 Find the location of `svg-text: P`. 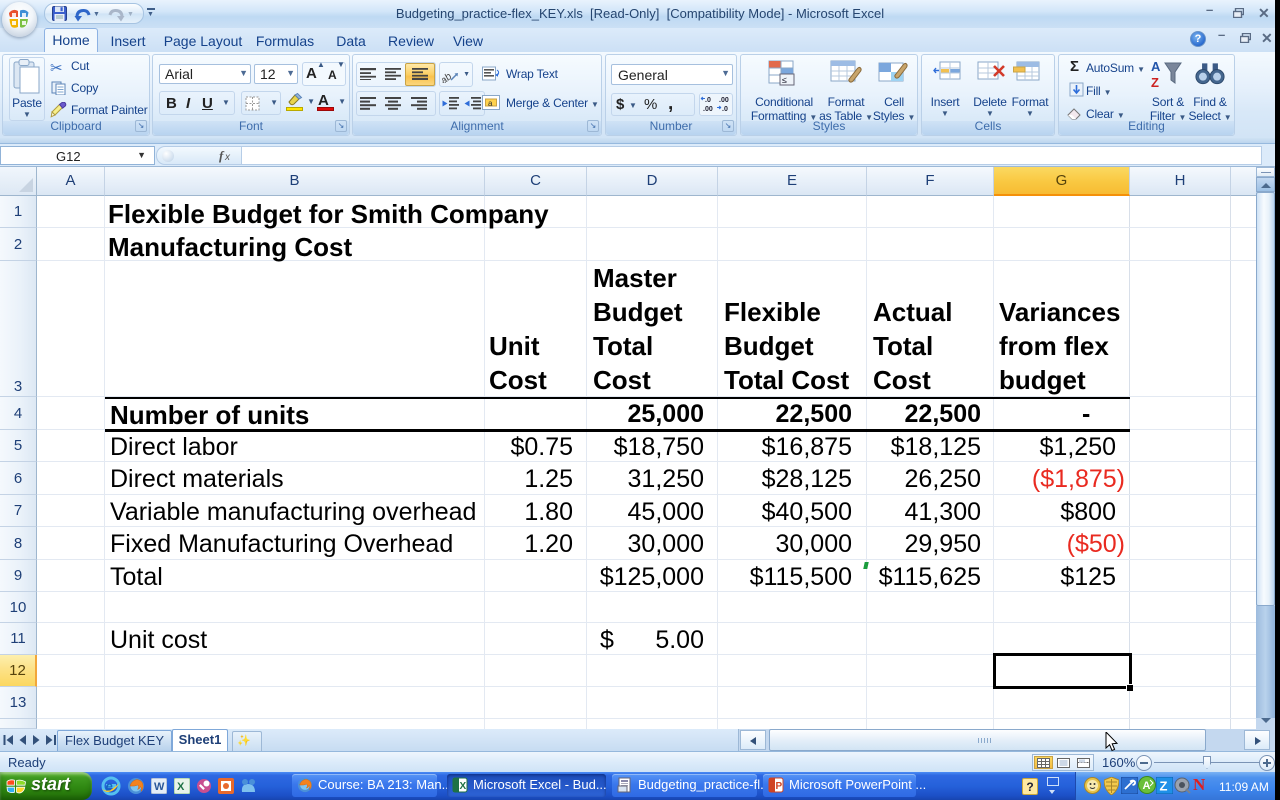

svg-text: P is located at coordinates (779, 786).